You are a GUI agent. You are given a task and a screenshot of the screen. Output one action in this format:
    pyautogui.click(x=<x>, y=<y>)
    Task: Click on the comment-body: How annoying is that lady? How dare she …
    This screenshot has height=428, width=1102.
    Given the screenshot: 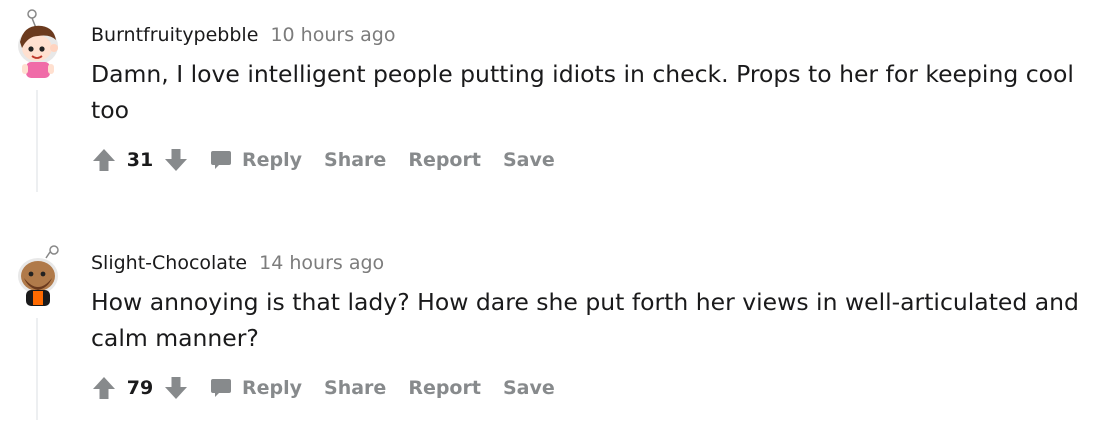 What is the action you would take?
    pyautogui.click(x=585, y=320)
    